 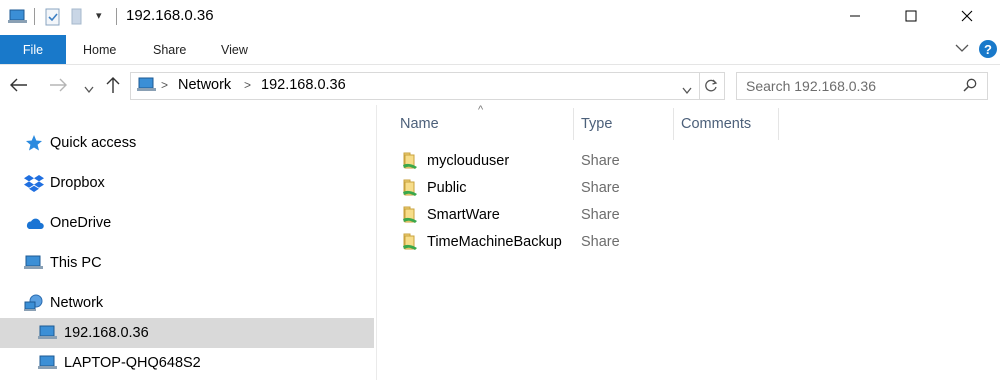 I want to click on nav-item-label: LAPTOP-QHQ648S2, so click(x=132, y=363).